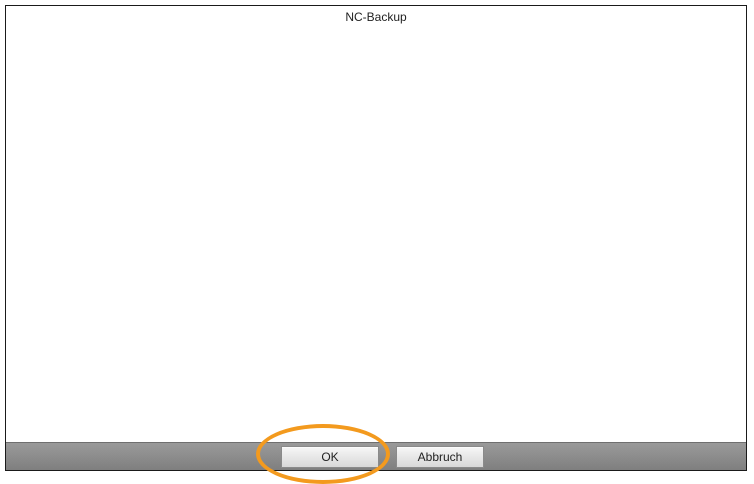  Describe the element at coordinates (330, 457) in the screenshot. I see `ok-button: OK` at that location.